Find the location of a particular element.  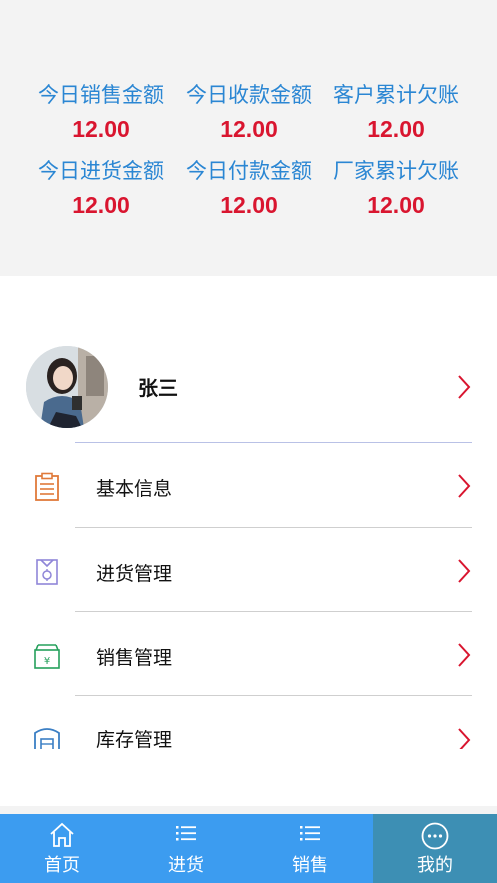

tab-purchase: 进货 is located at coordinates (186, 848).